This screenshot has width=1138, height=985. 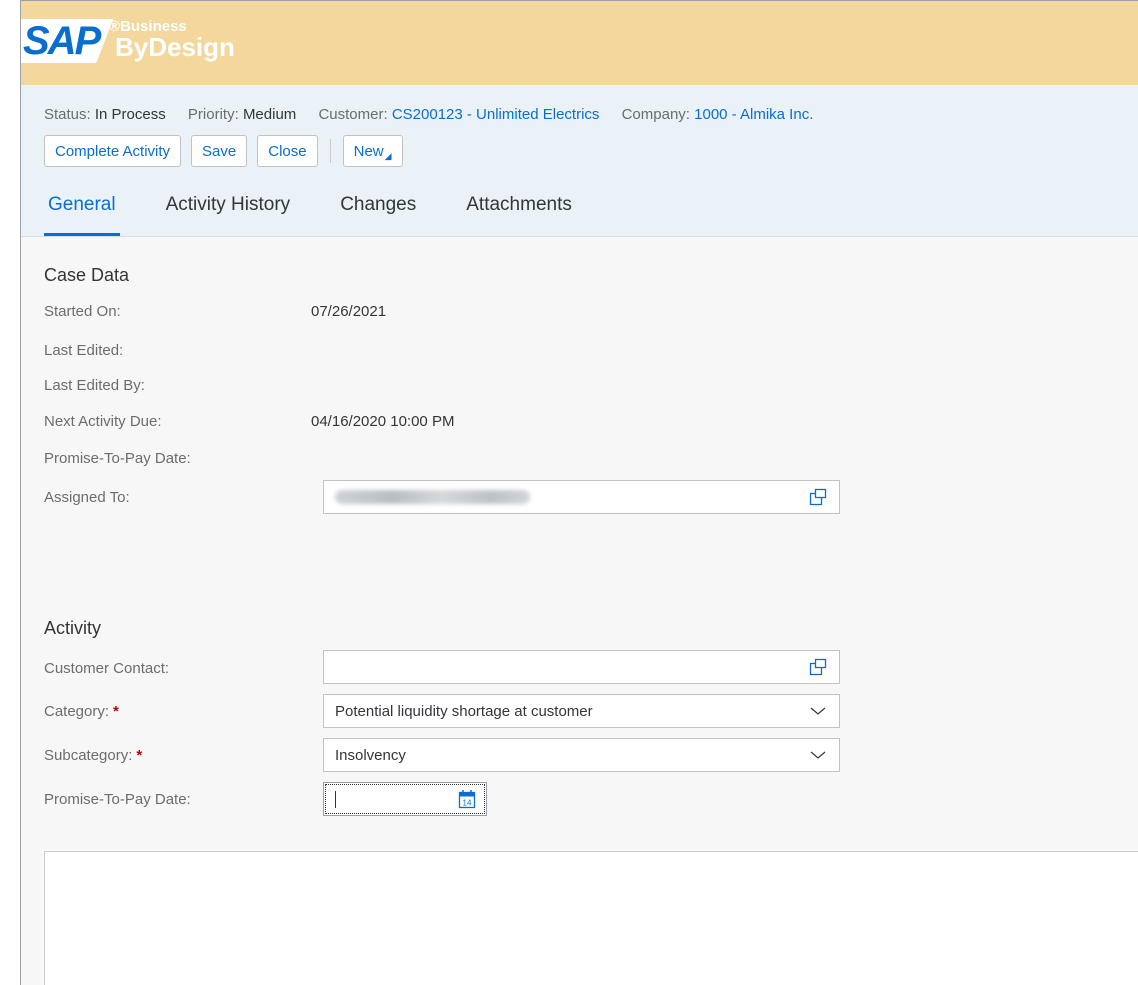 What do you see at coordinates (73, 628) in the screenshot?
I see `activity-title: Activity` at bounding box center [73, 628].